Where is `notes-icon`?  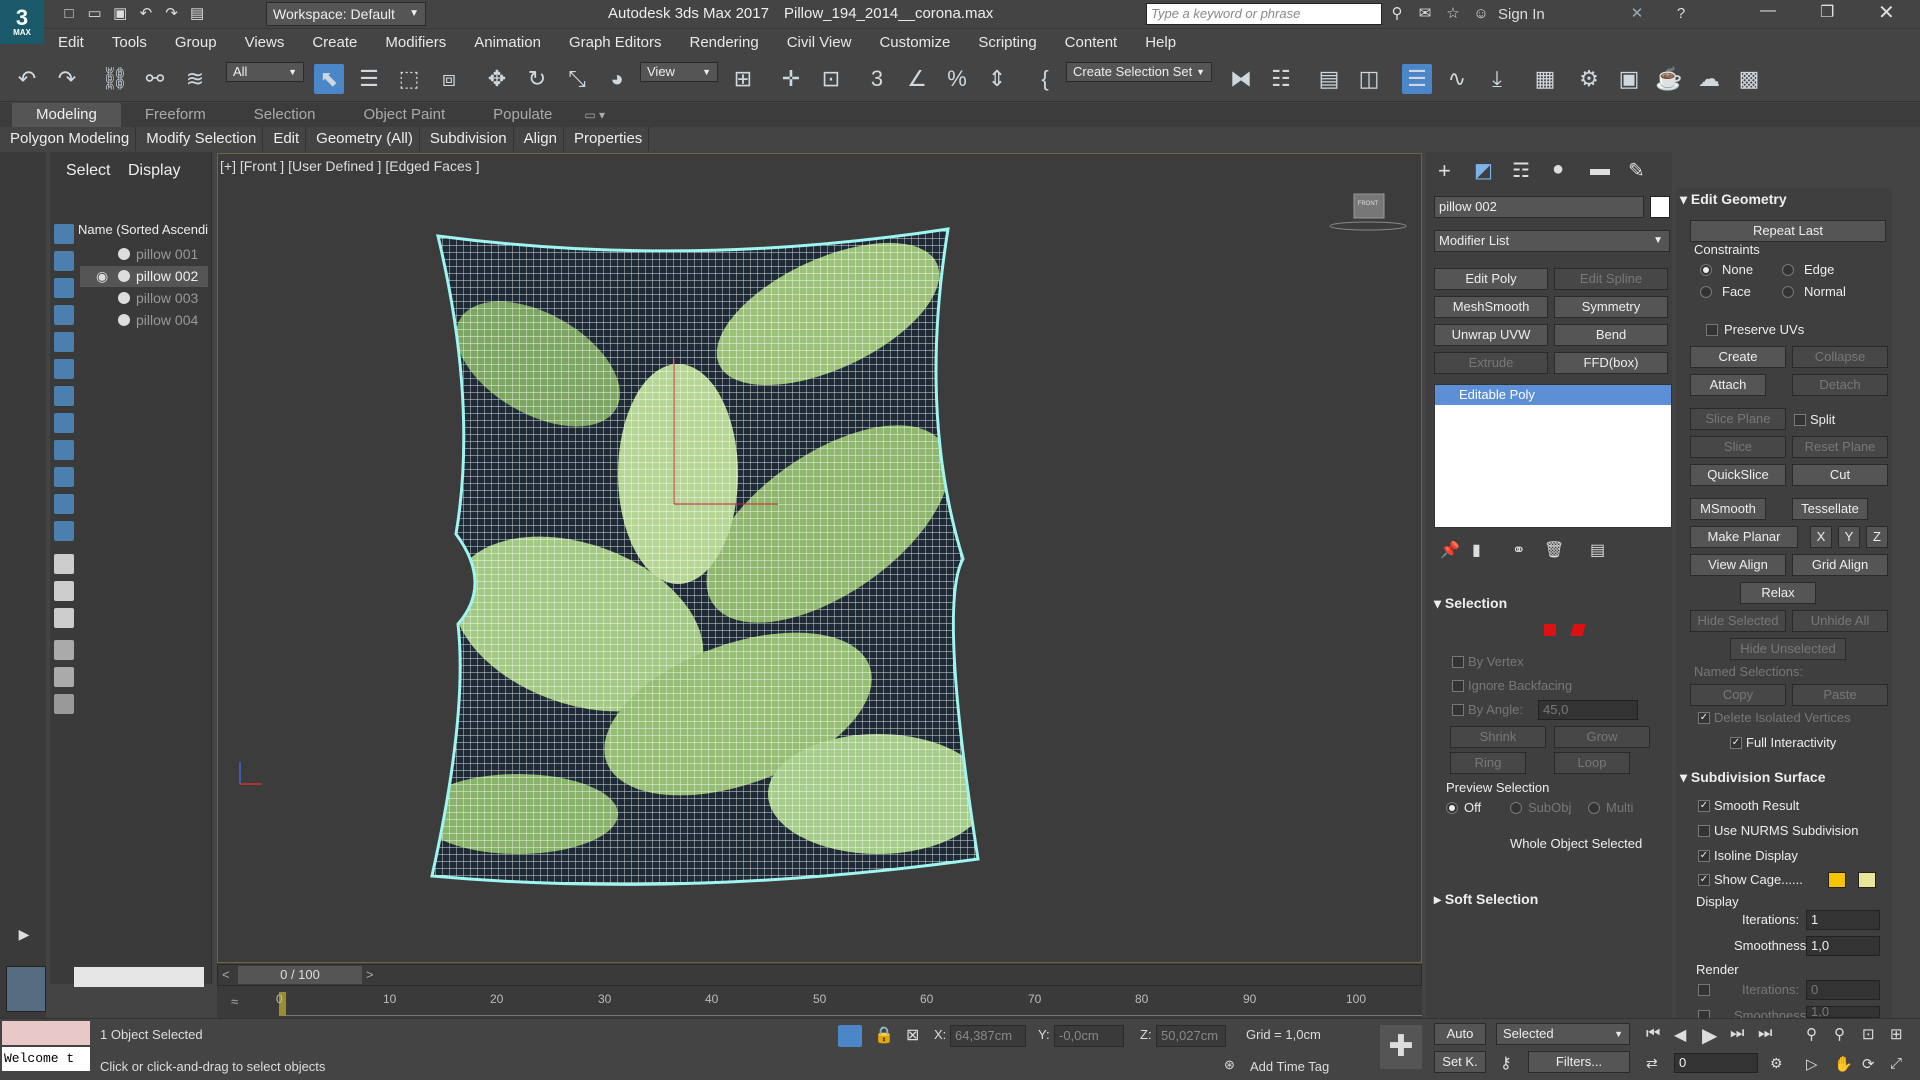
notes-icon is located at coordinates (64, 618).